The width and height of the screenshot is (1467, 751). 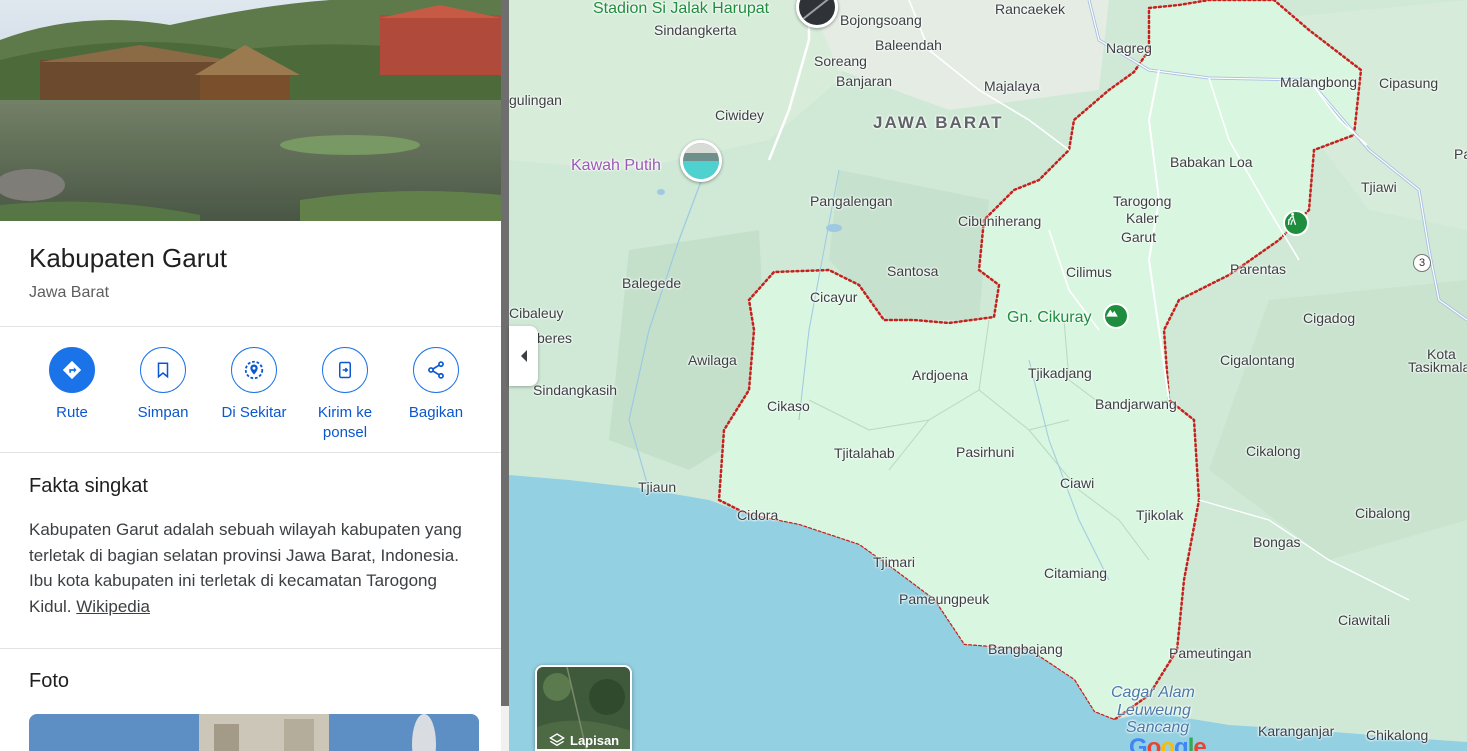 I want to click on place-nagreg: Nagreg, so click(x=1129, y=48).